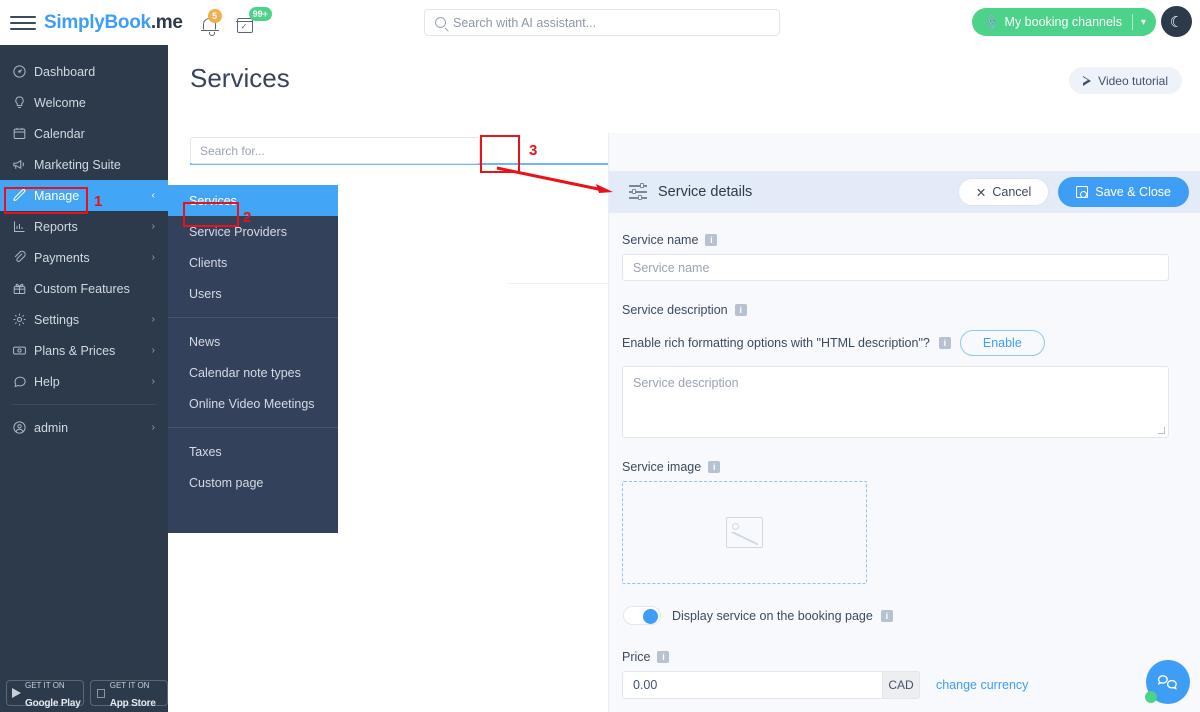  I want to click on service-name-label: Service name, so click(660, 240).